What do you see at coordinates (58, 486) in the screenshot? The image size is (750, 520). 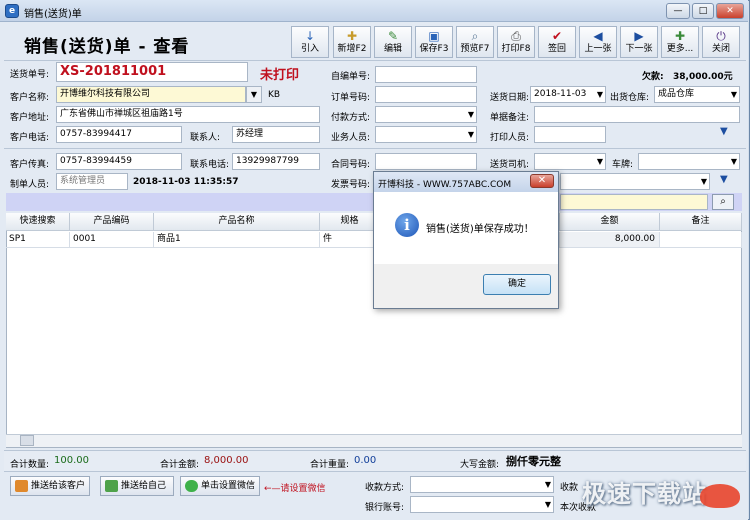 I see `push-customer-label: 推送给该客户` at bounding box center [58, 486].